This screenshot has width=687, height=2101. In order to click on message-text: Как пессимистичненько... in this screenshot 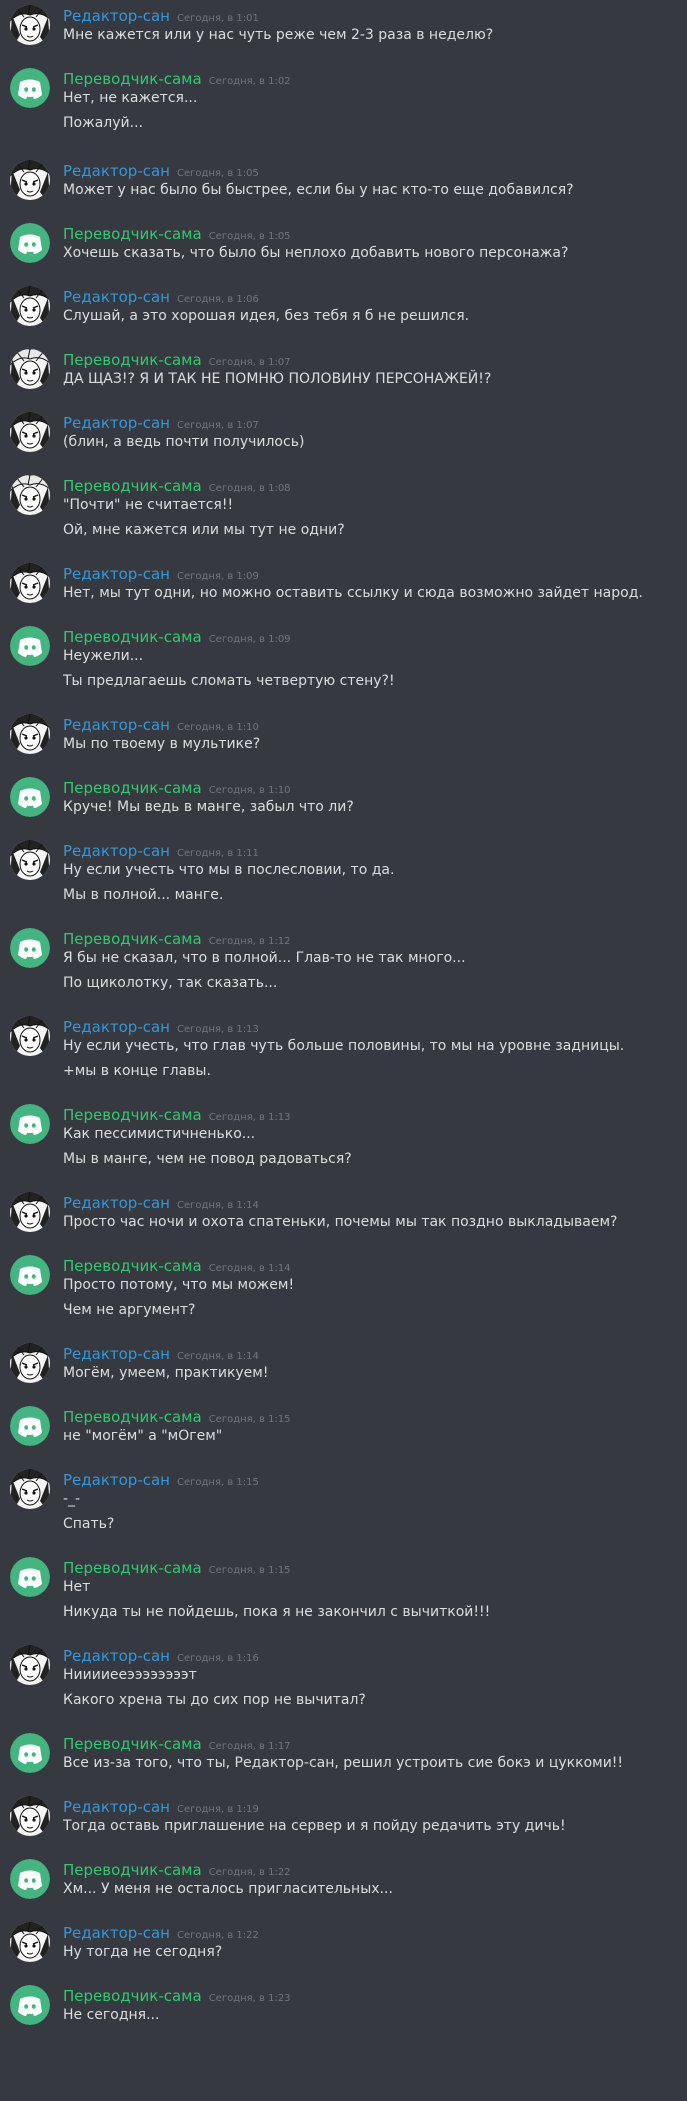, I will do `click(159, 1134)`.